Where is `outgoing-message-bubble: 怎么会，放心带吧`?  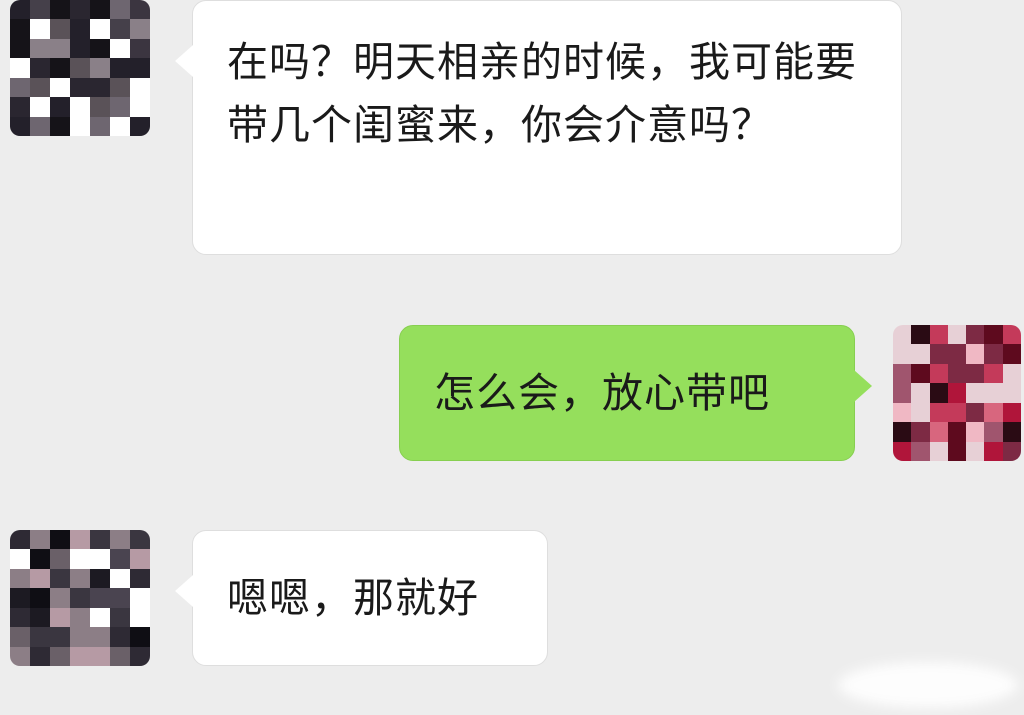
outgoing-message-bubble: 怎么会，放心带吧 is located at coordinates (635, 393).